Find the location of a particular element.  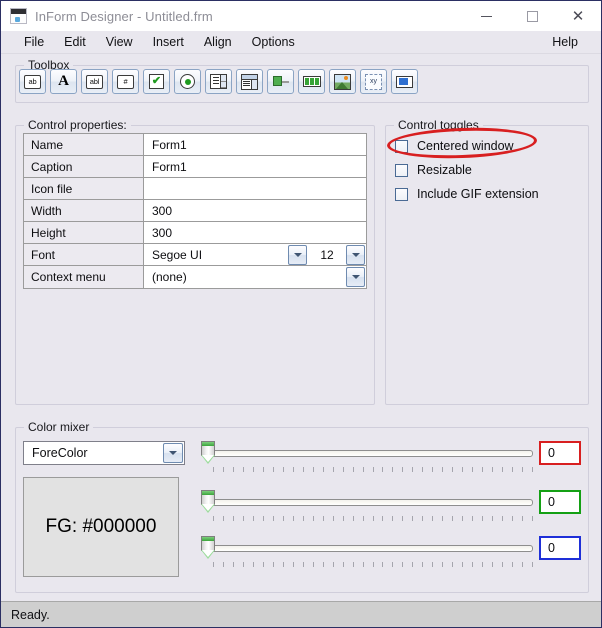

red-slider-ticks is located at coordinates (373, 470).